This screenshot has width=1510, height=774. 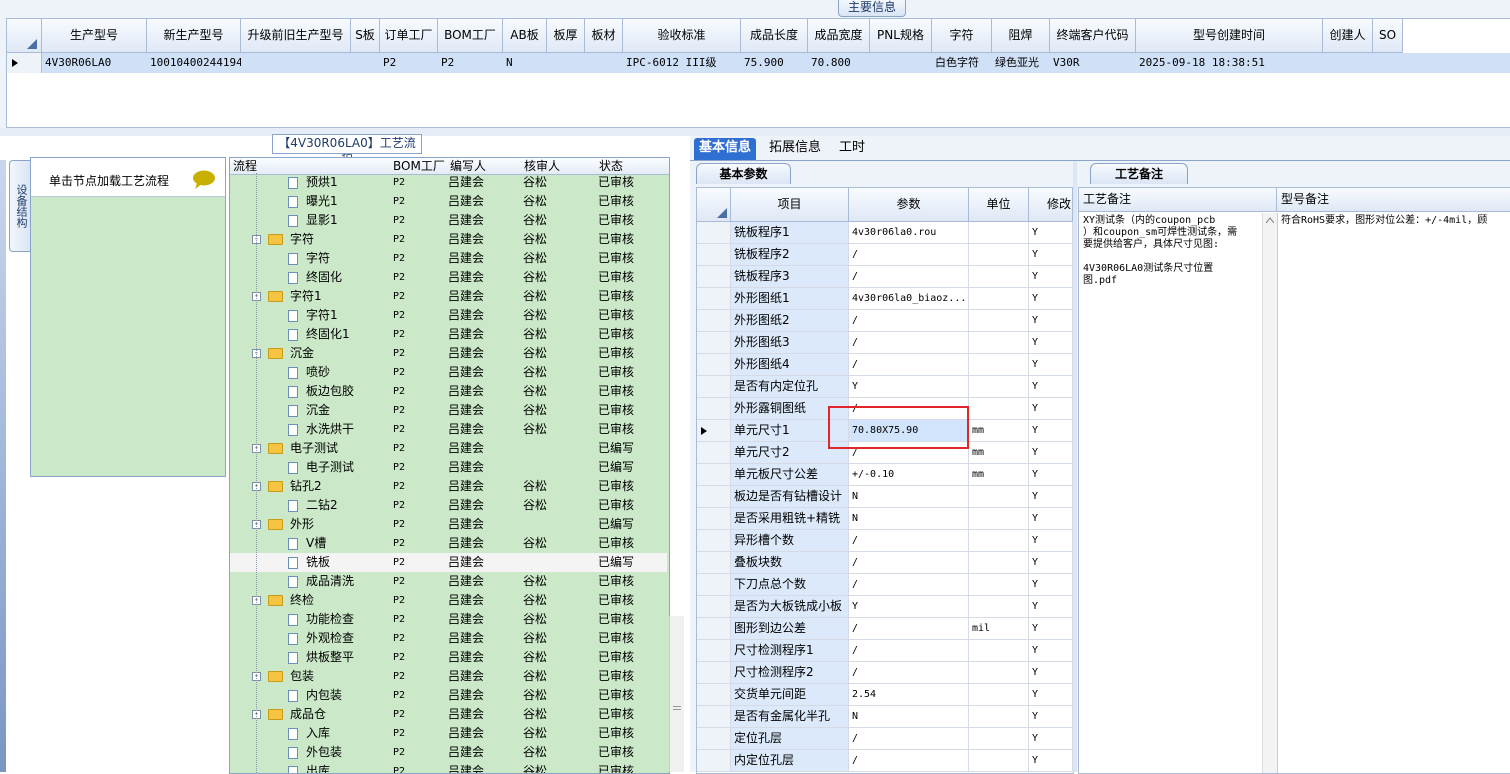 I want to click on product-col-header: 订单工厂, so click(x=409, y=36).